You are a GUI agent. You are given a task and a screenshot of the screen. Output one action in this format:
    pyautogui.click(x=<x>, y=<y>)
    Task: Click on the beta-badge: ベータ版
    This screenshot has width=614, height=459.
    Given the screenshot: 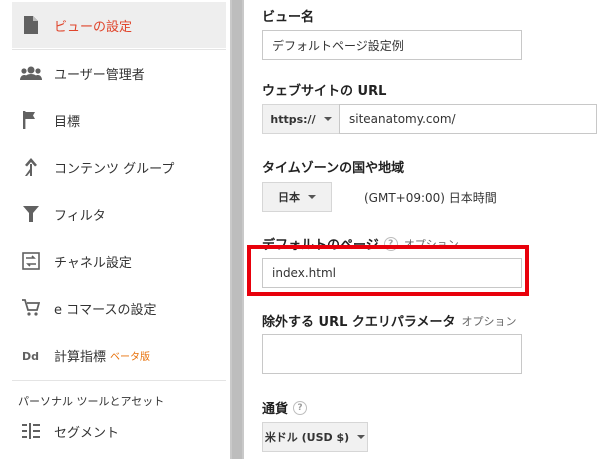 What is the action you would take?
    pyautogui.click(x=130, y=357)
    